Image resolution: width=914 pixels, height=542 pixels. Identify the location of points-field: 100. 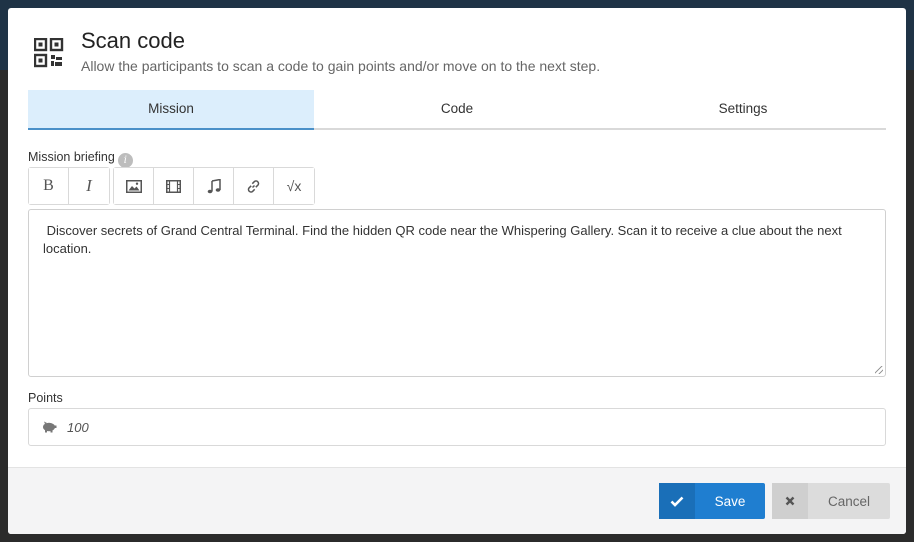
(457, 427).